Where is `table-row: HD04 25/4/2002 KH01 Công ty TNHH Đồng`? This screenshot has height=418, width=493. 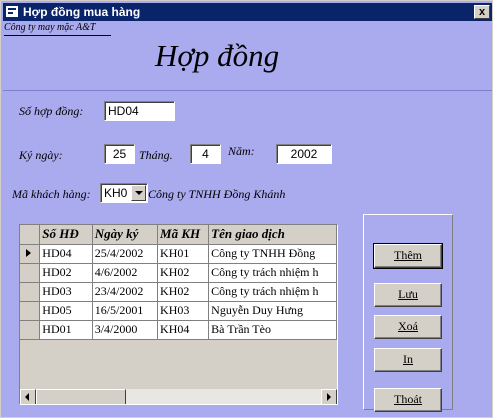 table-row: HD04 25/4/2002 KH01 Công ty TNHH Đồng is located at coordinates (178, 254).